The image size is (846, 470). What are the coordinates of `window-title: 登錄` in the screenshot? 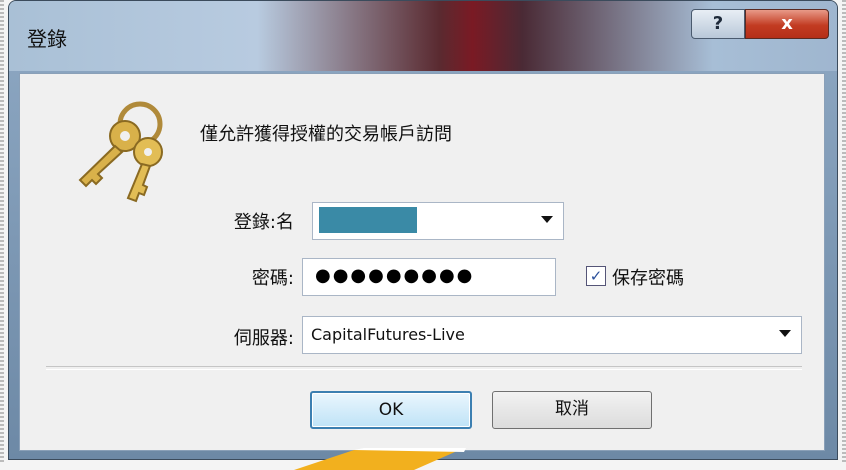 It's located at (47, 39).